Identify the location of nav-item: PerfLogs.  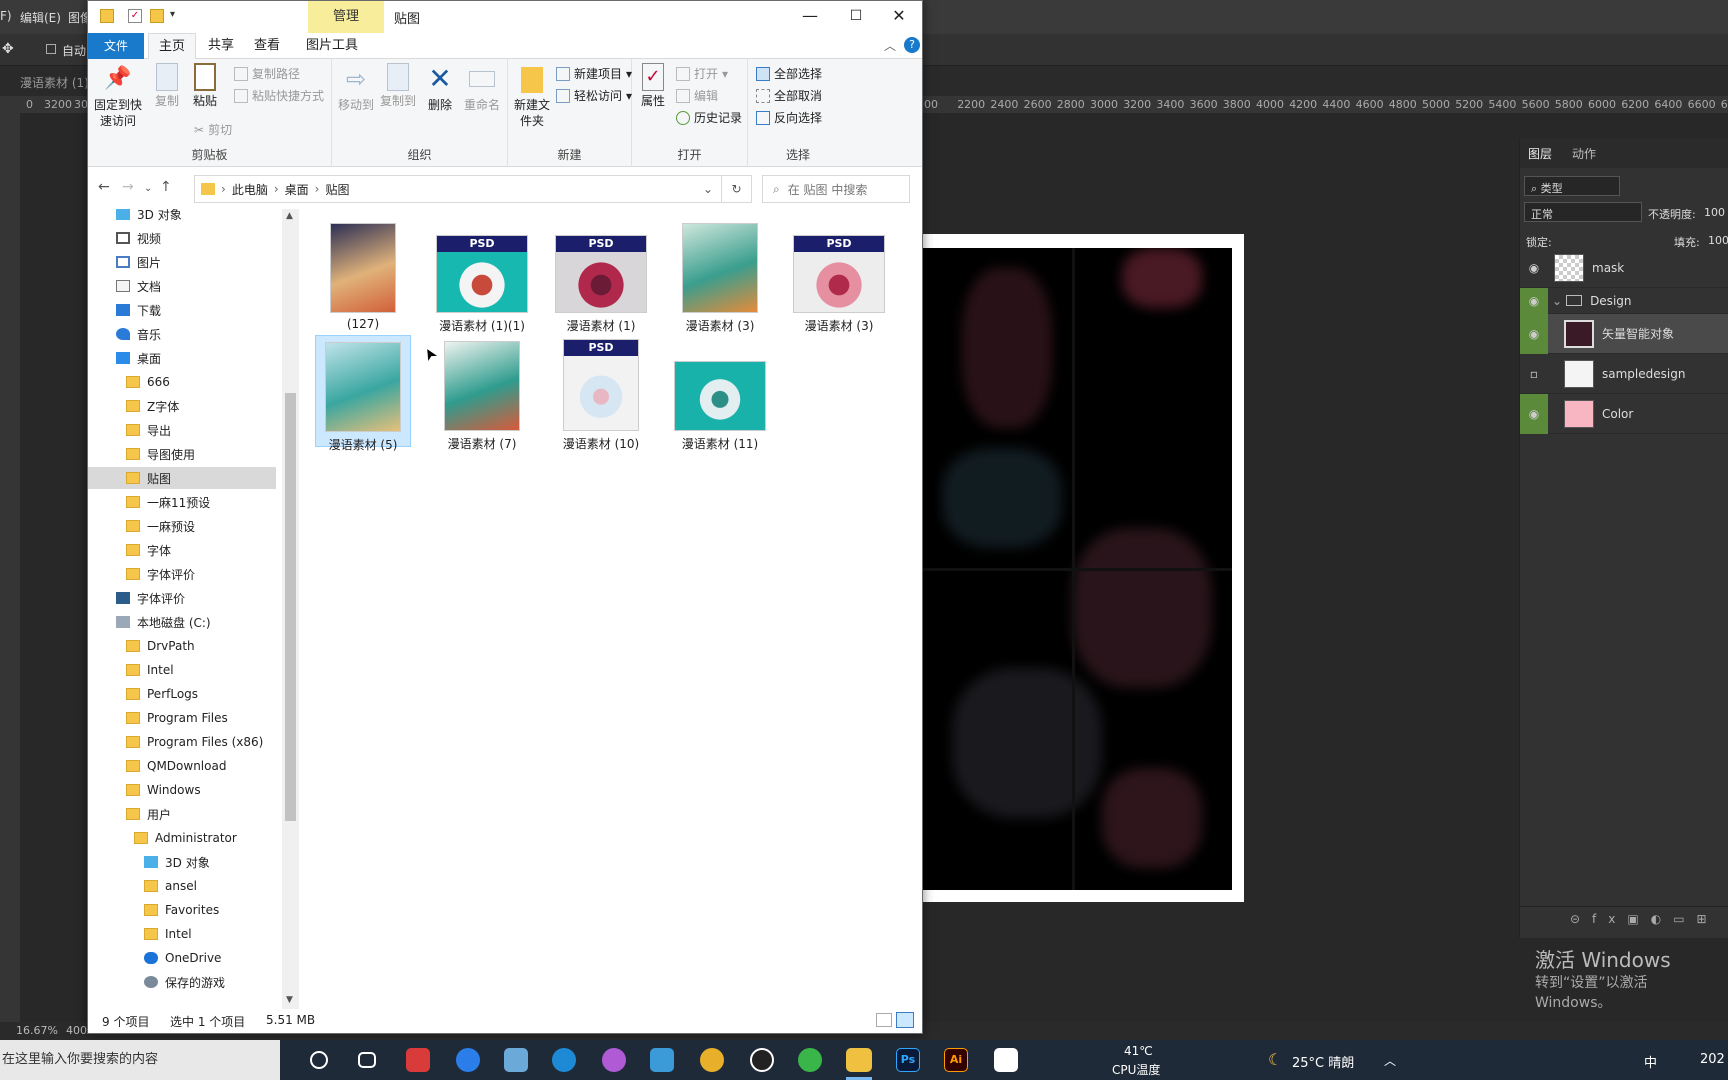
(182, 694).